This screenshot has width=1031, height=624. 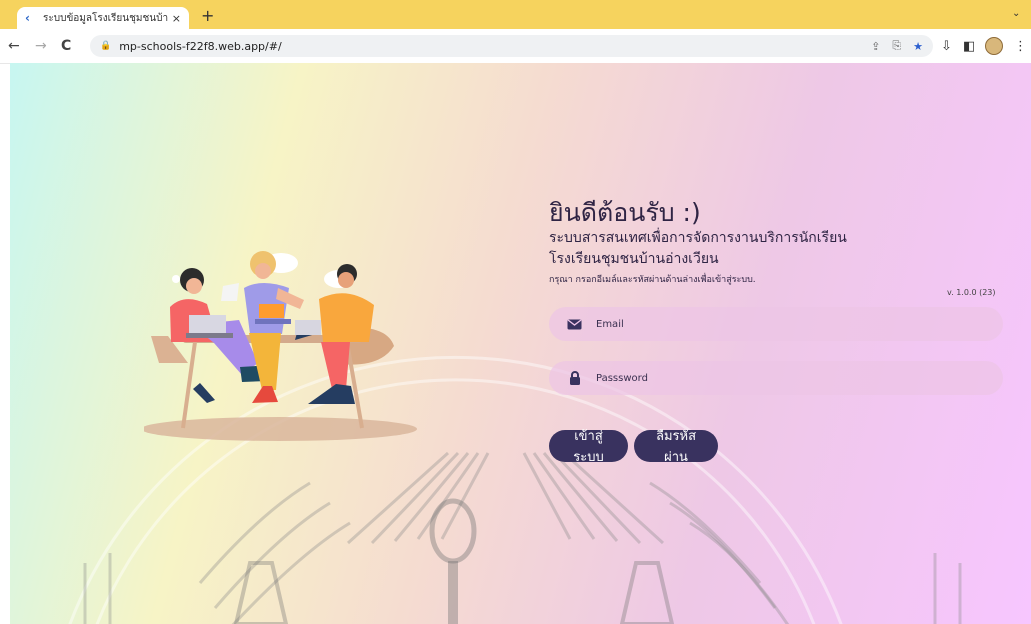 I want to click on profile-avatar, so click(x=994, y=46).